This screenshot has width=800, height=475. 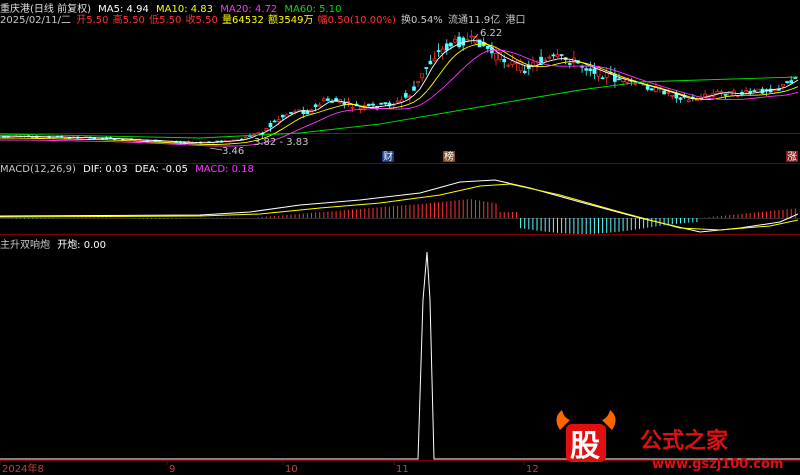 What do you see at coordinates (491, 33) in the screenshot?
I see `high-price-label: 6.22` at bounding box center [491, 33].